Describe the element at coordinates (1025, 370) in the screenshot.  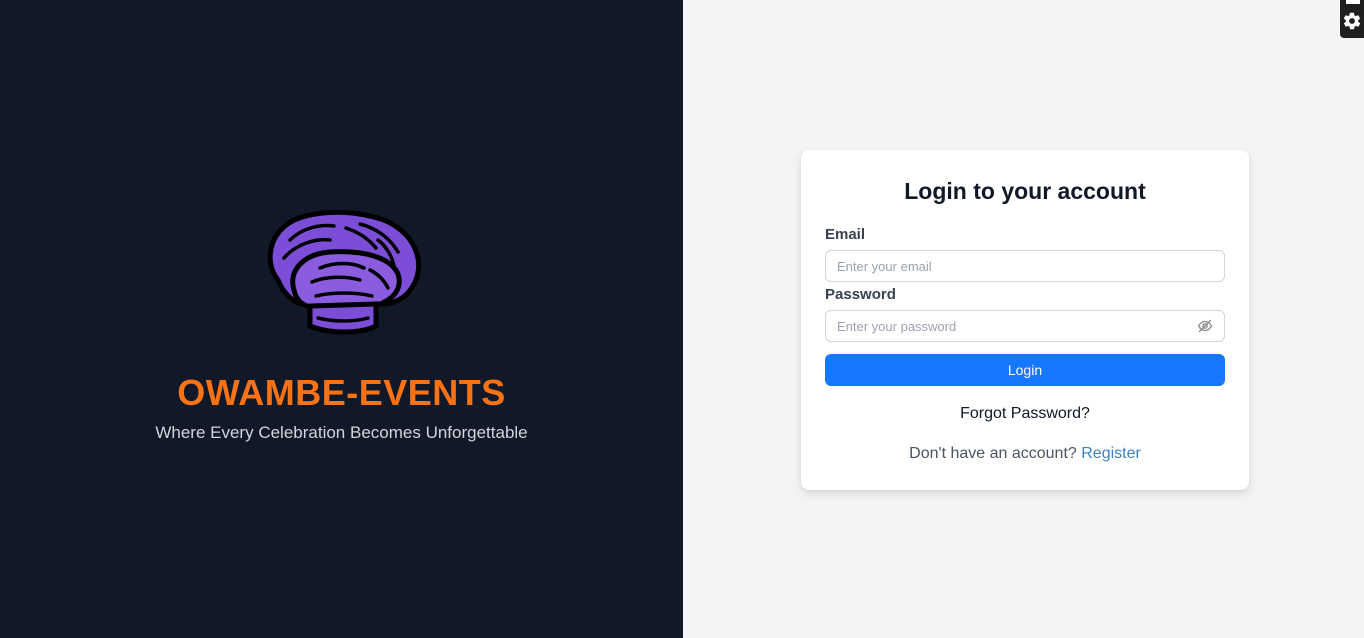
I see `login-button: Login` at that location.